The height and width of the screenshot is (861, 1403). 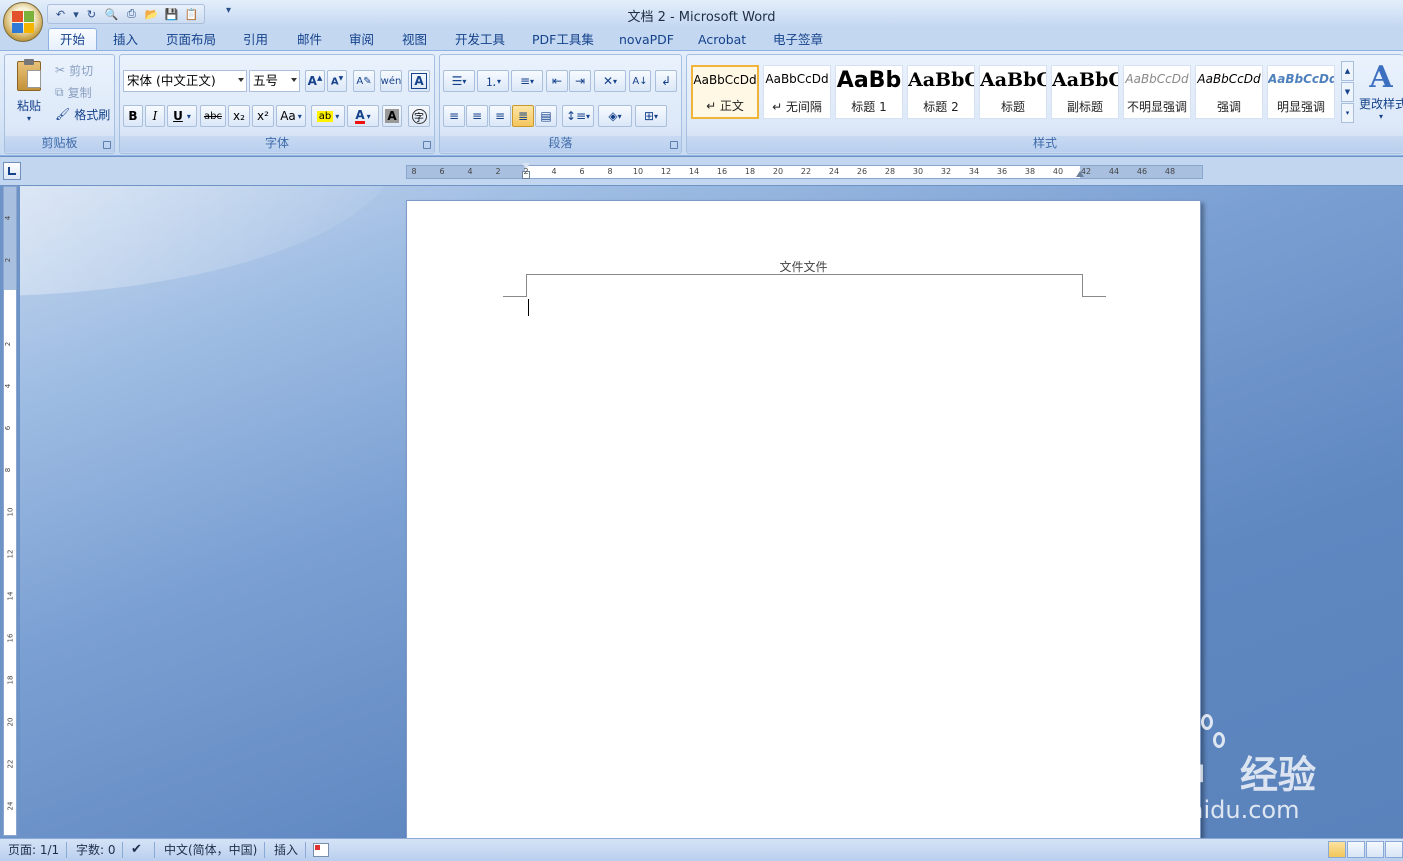 I want to click on vertical-ruler: 4 2 2 4 6 8 10 12 14 16 18 20 22 24, so click(x=10, y=511).